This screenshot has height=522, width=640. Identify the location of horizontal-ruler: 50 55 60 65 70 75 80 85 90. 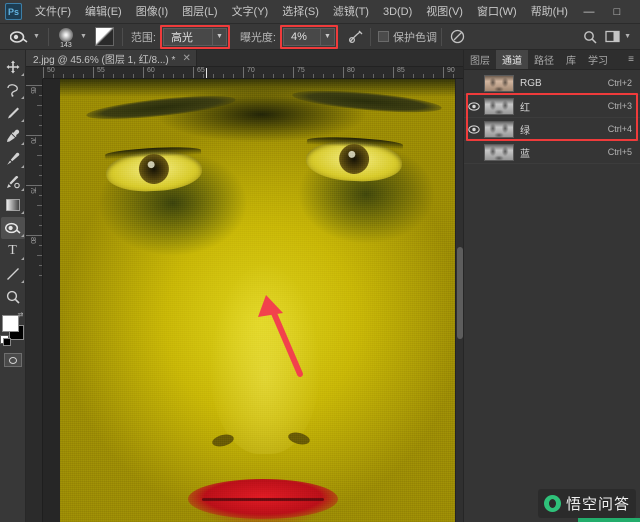
(253, 73).